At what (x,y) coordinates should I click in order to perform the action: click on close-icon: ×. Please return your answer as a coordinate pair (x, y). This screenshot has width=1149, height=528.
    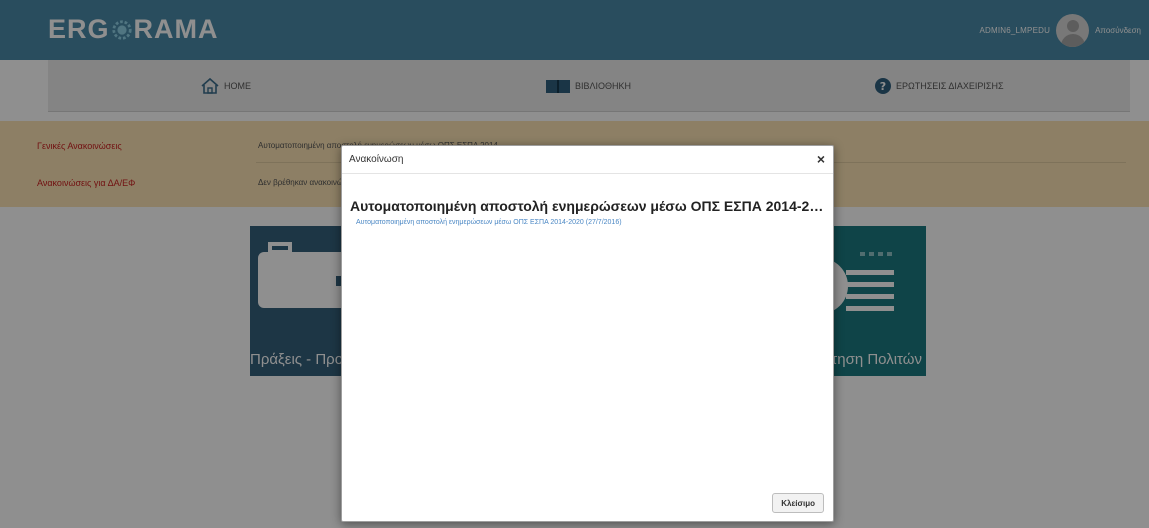
    Looking at the image, I should click on (821, 159).